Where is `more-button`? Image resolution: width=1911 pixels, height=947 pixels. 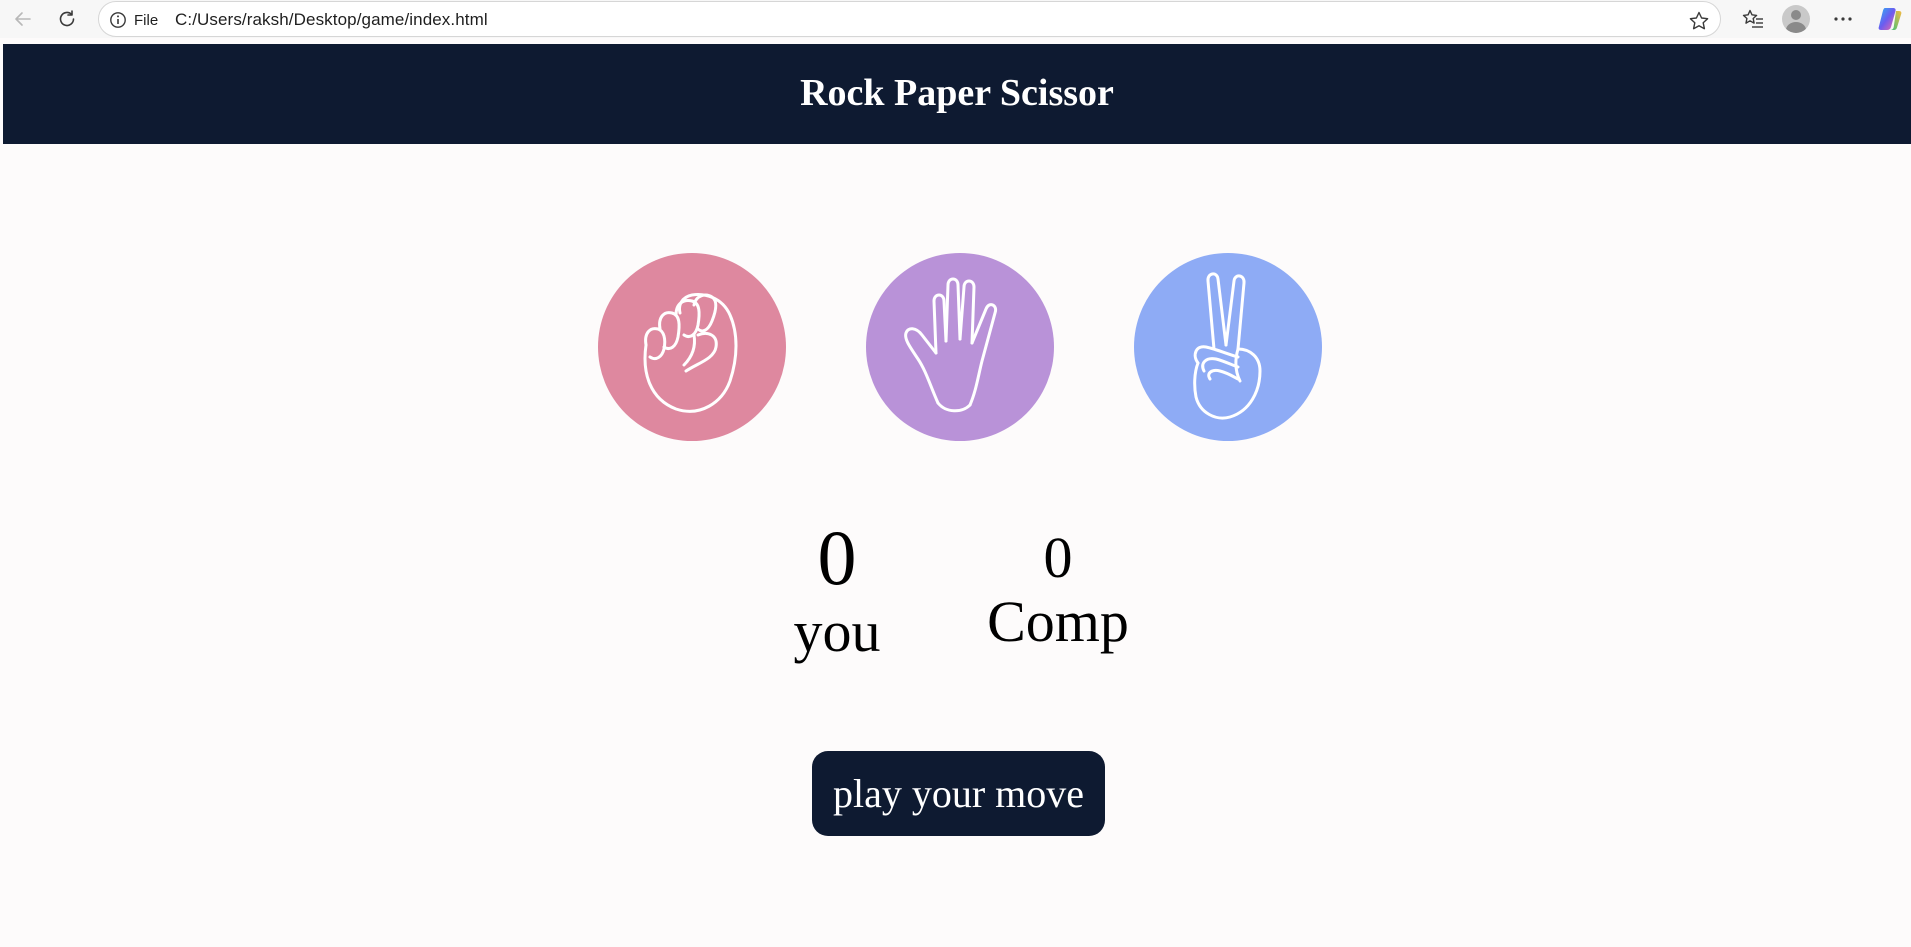
more-button is located at coordinates (1843, 19).